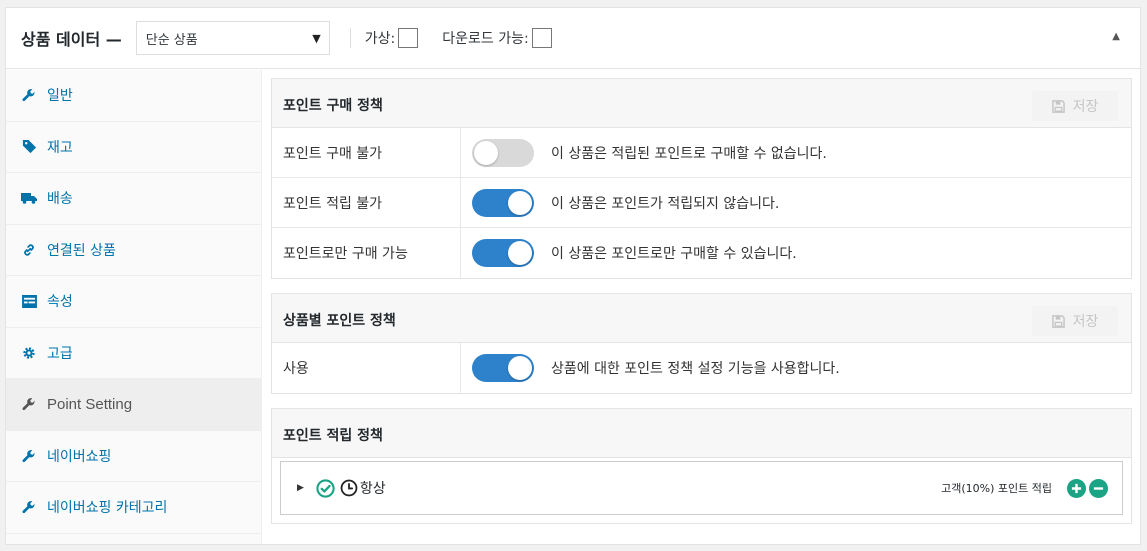 This screenshot has width=1147, height=551. What do you see at coordinates (133, 405) in the screenshot?
I see `tab-point-setting: Point Setting` at bounding box center [133, 405].